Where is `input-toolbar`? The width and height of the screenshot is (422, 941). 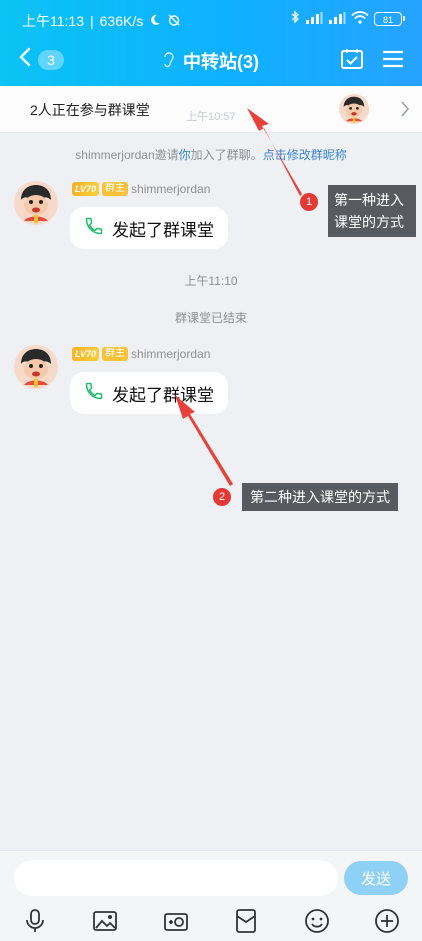 input-toolbar is located at coordinates (211, 923).